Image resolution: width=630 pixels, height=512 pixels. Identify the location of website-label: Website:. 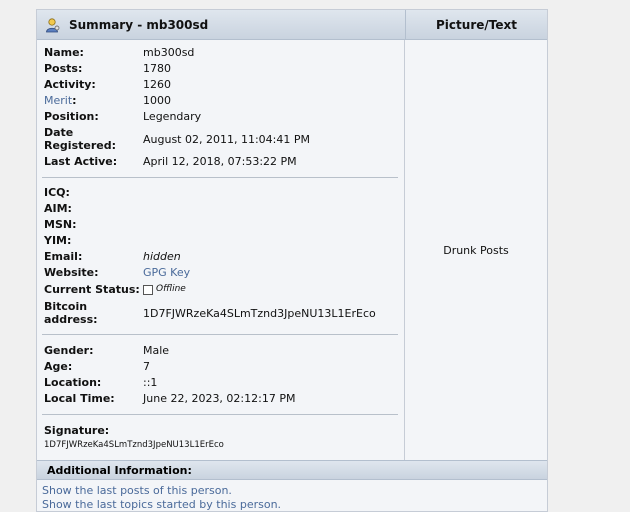
(71, 272).